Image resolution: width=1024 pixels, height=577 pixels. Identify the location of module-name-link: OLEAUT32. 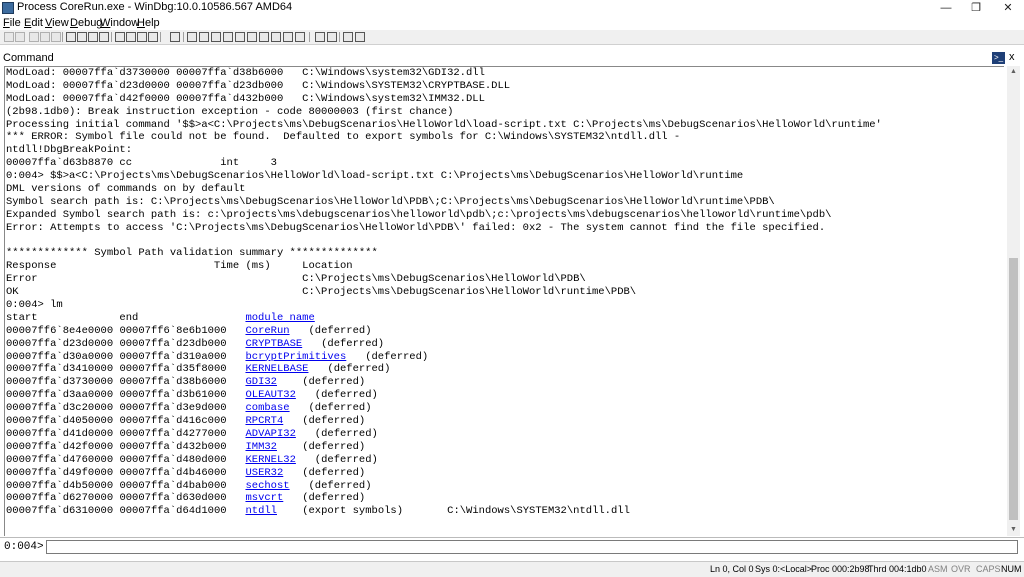
(270, 395).